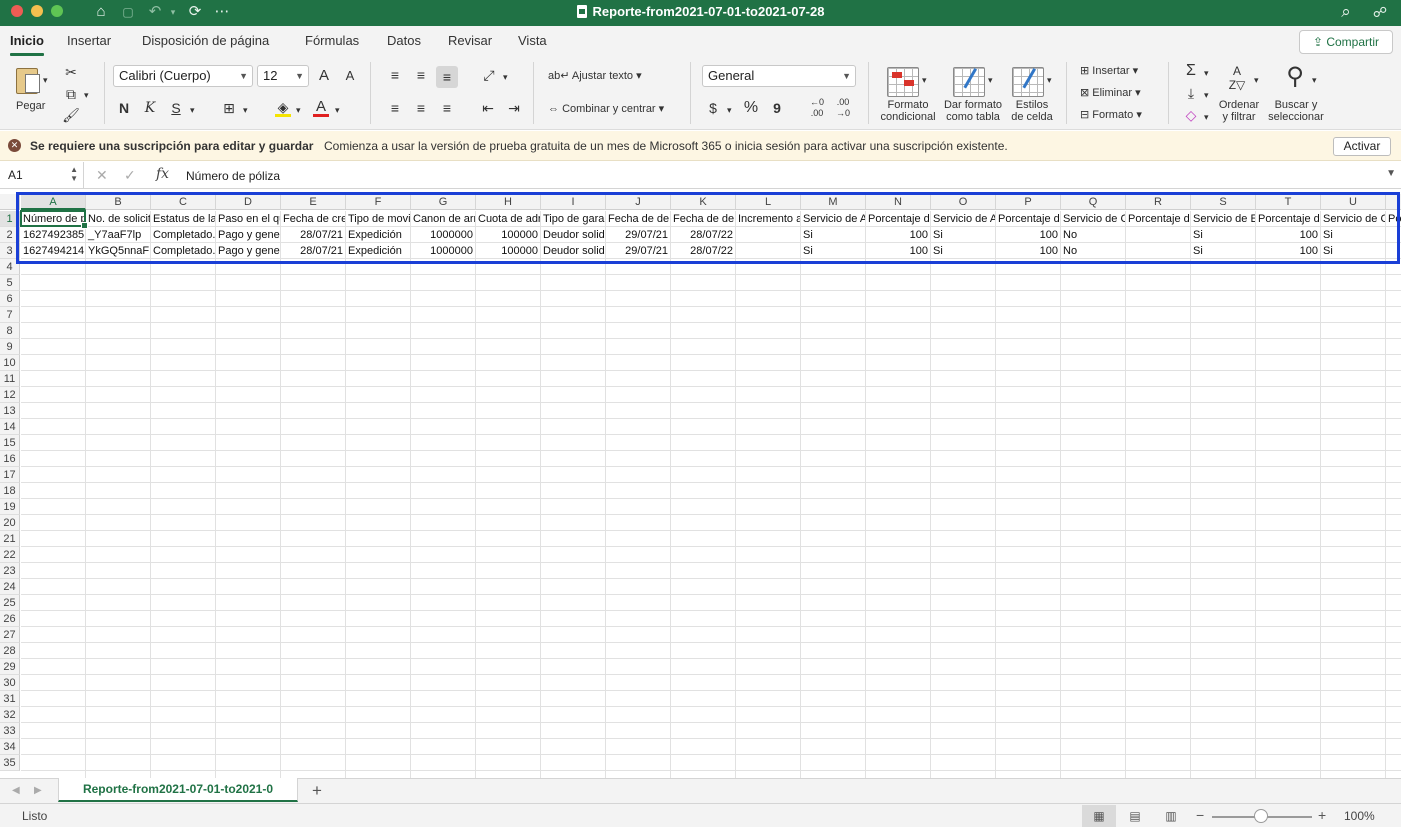 The image size is (1401, 827). Describe the element at coordinates (10, 347) in the screenshot. I see `row-header: 9` at that location.